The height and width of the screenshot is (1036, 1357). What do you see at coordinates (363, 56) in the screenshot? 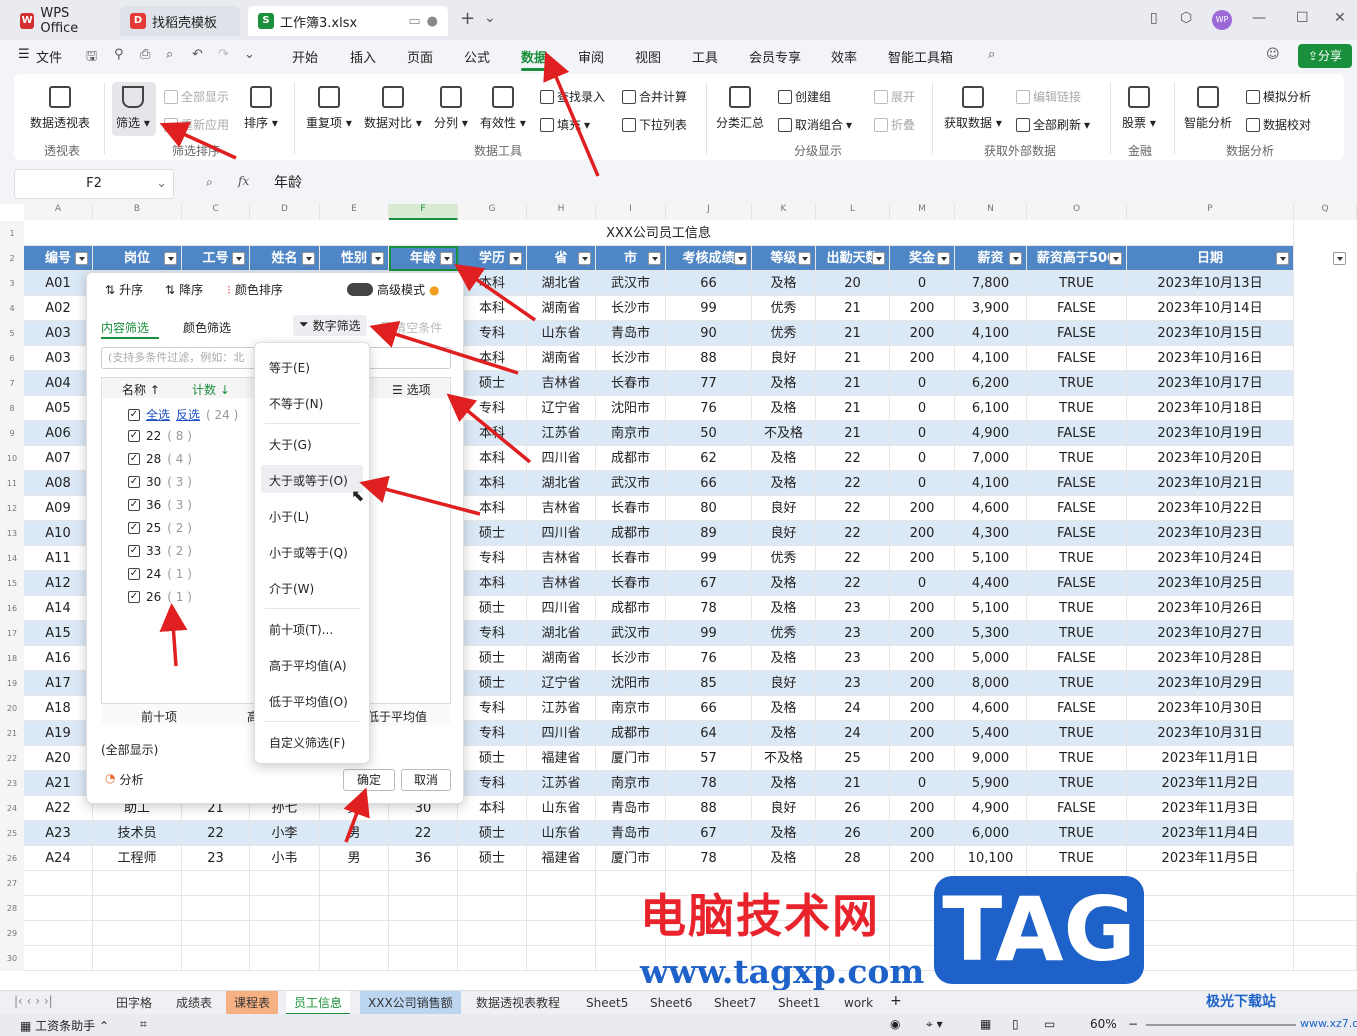
I see `menu-insert: 插入` at bounding box center [363, 56].